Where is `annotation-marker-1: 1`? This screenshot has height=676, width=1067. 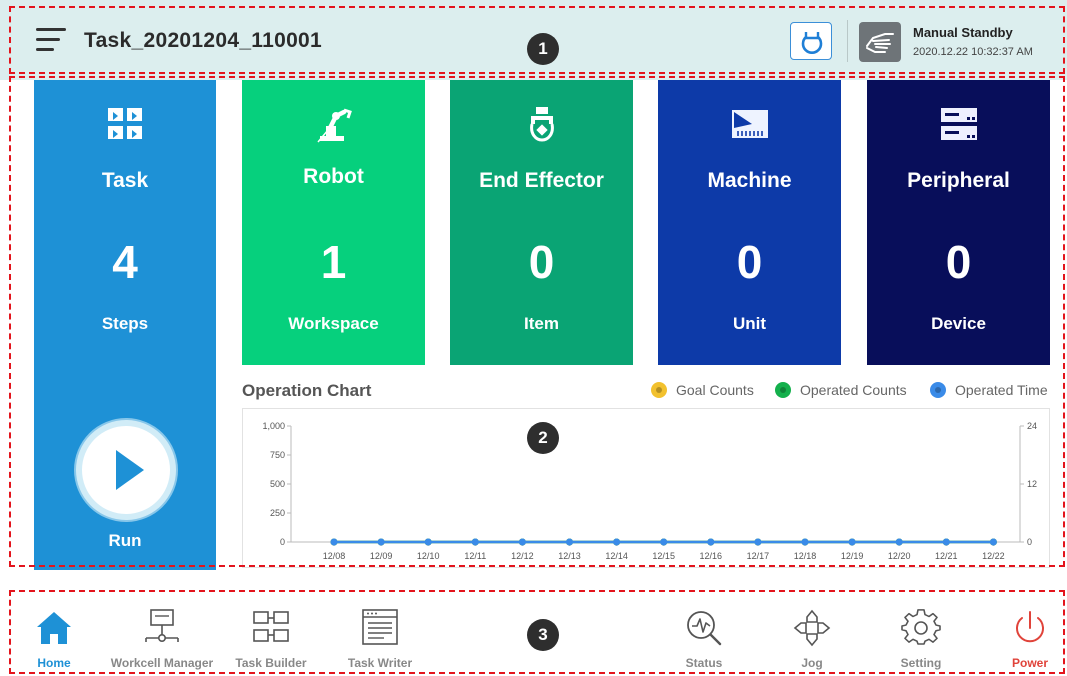 annotation-marker-1: 1 is located at coordinates (543, 49).